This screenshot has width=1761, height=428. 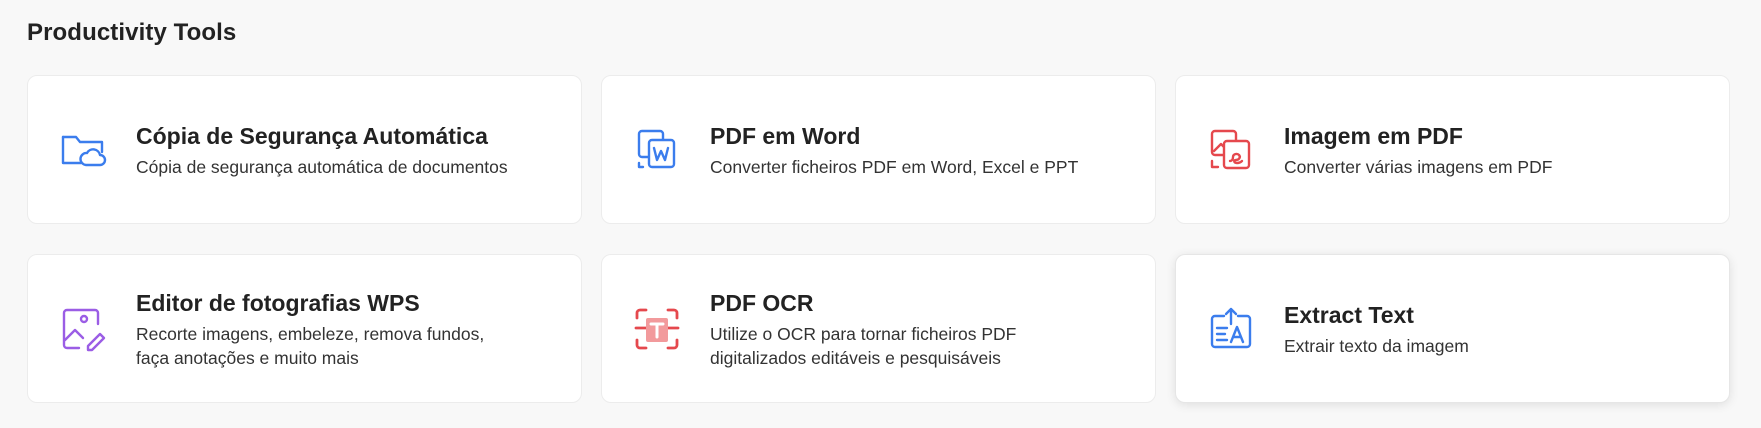 I want to click on photo-editor-icon, so click(x=83, y=329).